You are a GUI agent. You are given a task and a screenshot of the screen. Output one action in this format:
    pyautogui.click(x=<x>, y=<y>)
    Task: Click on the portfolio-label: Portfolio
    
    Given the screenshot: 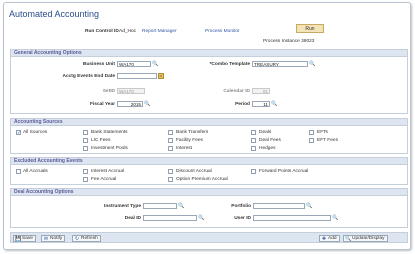 What is the action you would take?
    pyautogui.click(x=241, y=206)
    